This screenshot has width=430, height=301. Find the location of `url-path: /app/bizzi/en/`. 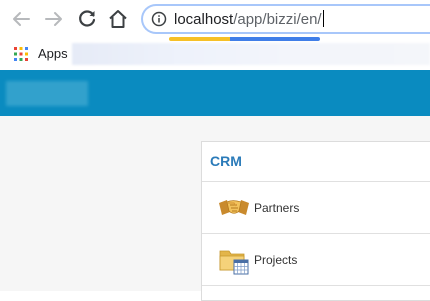

url-path: /app/bizzi/en/ is located at coordinates (277, 19).